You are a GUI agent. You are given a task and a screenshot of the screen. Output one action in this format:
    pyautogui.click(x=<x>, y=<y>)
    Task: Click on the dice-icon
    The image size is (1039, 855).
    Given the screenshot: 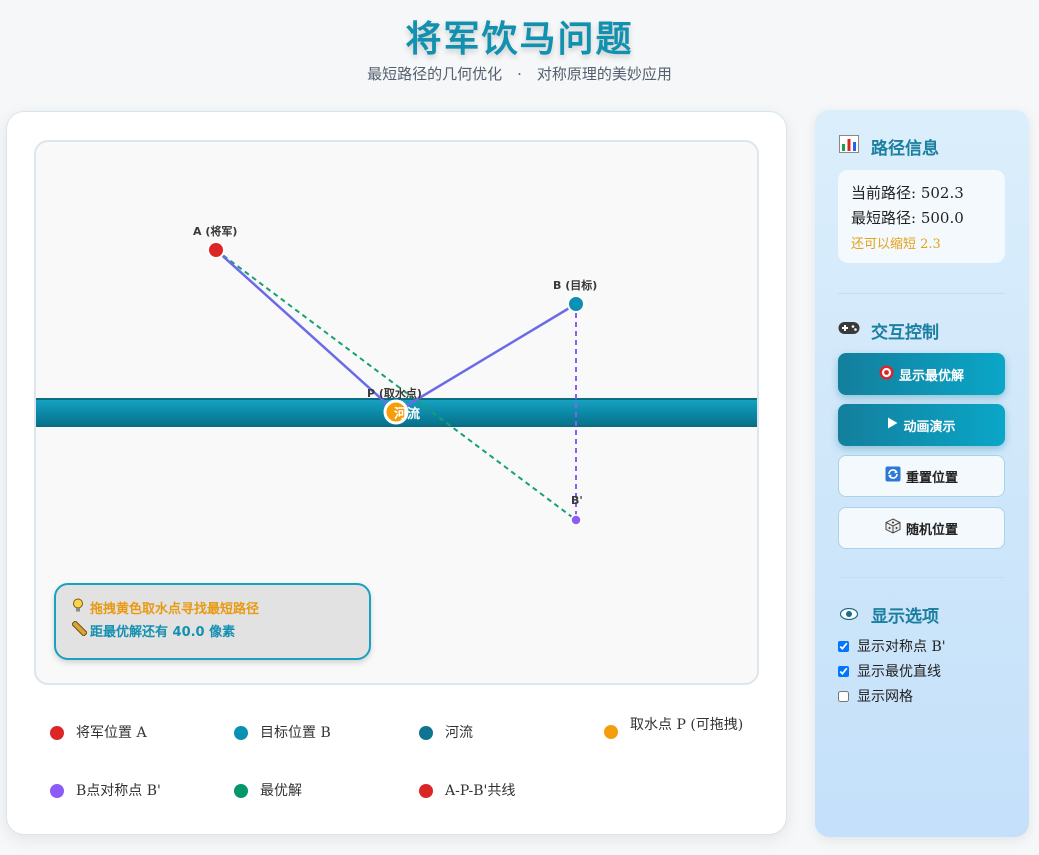 What is the action you would take?
    pyautogui.click(x=893, y=528)
    